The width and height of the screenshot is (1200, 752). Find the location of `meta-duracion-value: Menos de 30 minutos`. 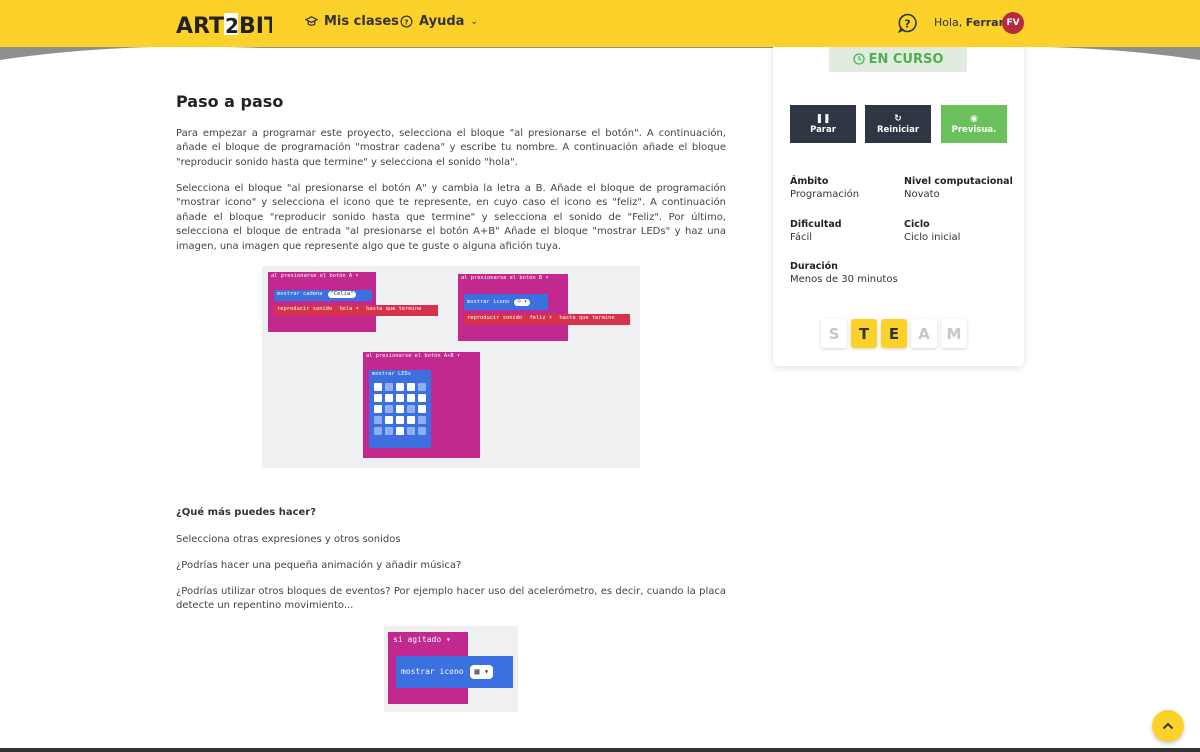

meta-duracion-value: Menos de 30 minutos is located at coordinates (844, 279).